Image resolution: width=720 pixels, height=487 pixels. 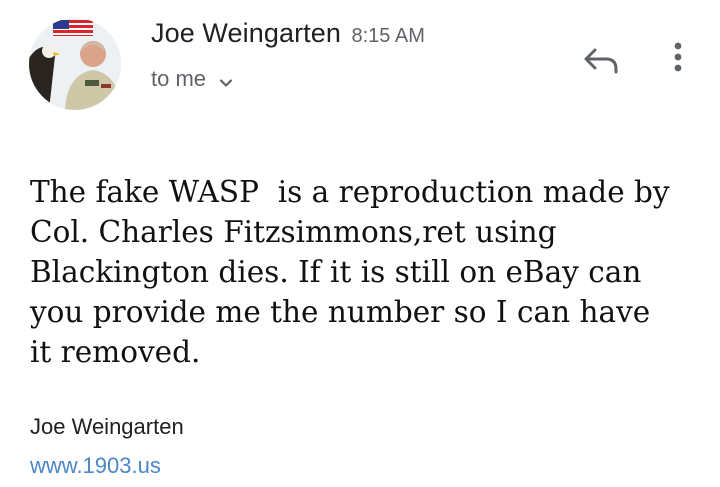 I want to click on more-options-button, so click(x=678, y=59).